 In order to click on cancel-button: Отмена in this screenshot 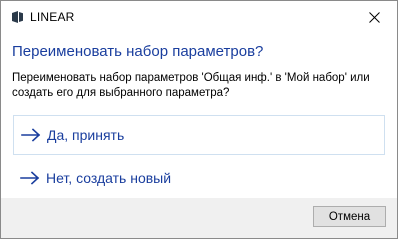, I will do `click(349, 216)`.